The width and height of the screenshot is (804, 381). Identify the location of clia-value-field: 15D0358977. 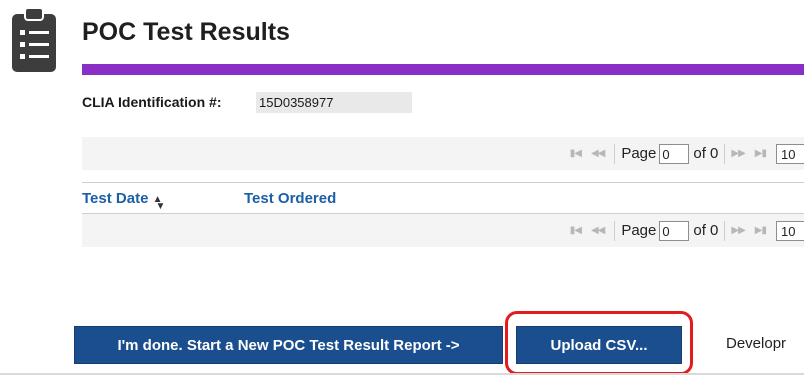
(334, 102).